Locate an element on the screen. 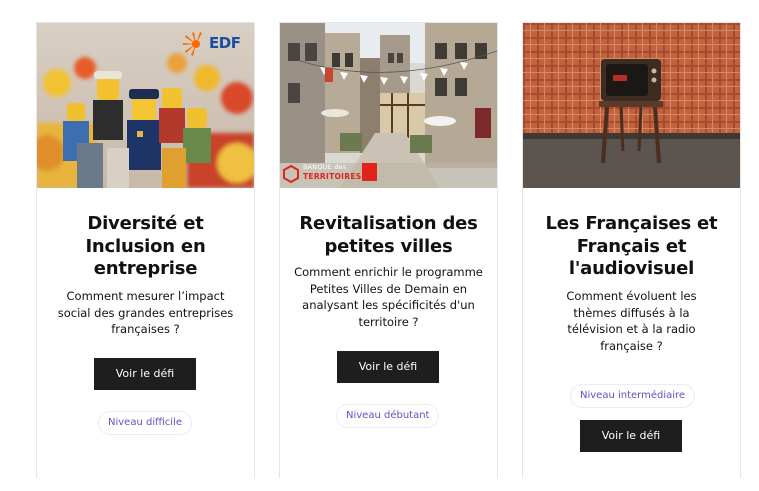  caisse-des-depots-mark is located at coordinates (369, 172).